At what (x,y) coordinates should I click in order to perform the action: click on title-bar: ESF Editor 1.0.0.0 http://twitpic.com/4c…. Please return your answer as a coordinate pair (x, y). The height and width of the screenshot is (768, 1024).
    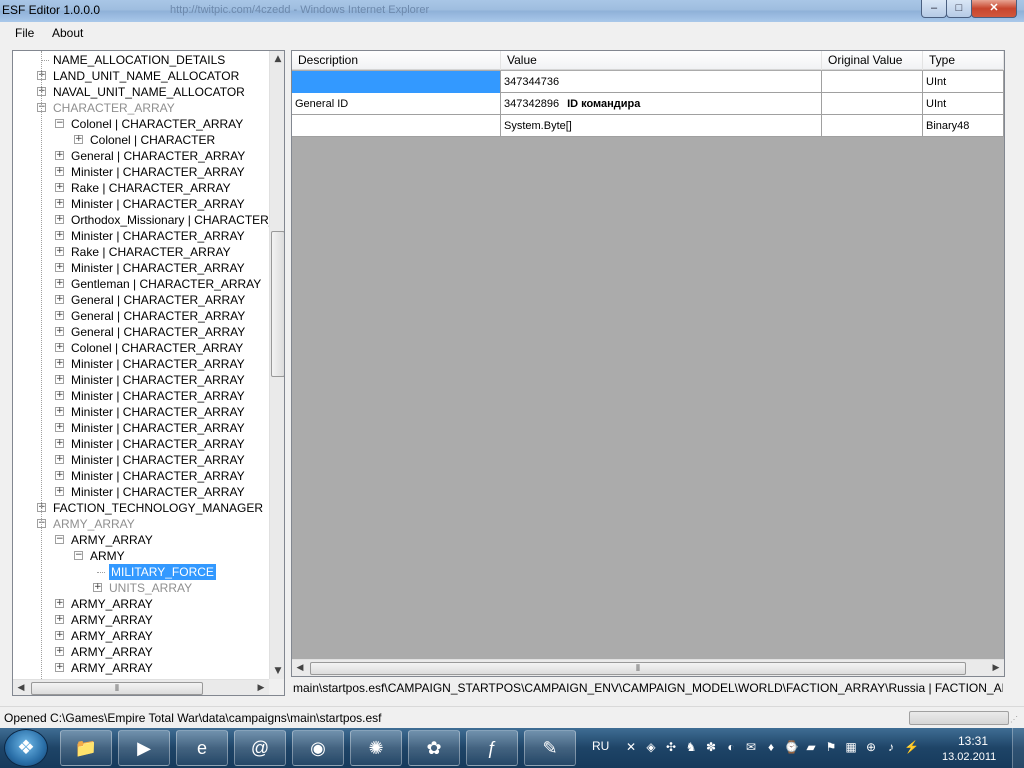
    Looking at the image, I should click on (512, 11).